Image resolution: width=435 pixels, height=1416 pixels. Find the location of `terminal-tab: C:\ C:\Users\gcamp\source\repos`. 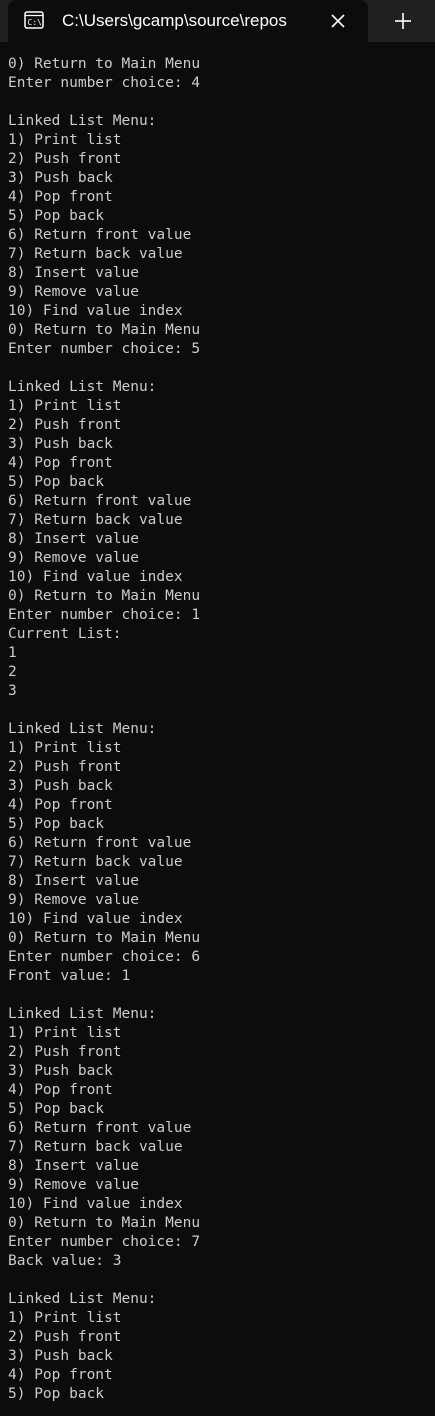

terminal-tab: C:\ C:\Users\gcamp\source\repos is located at coordinates (188, 21).